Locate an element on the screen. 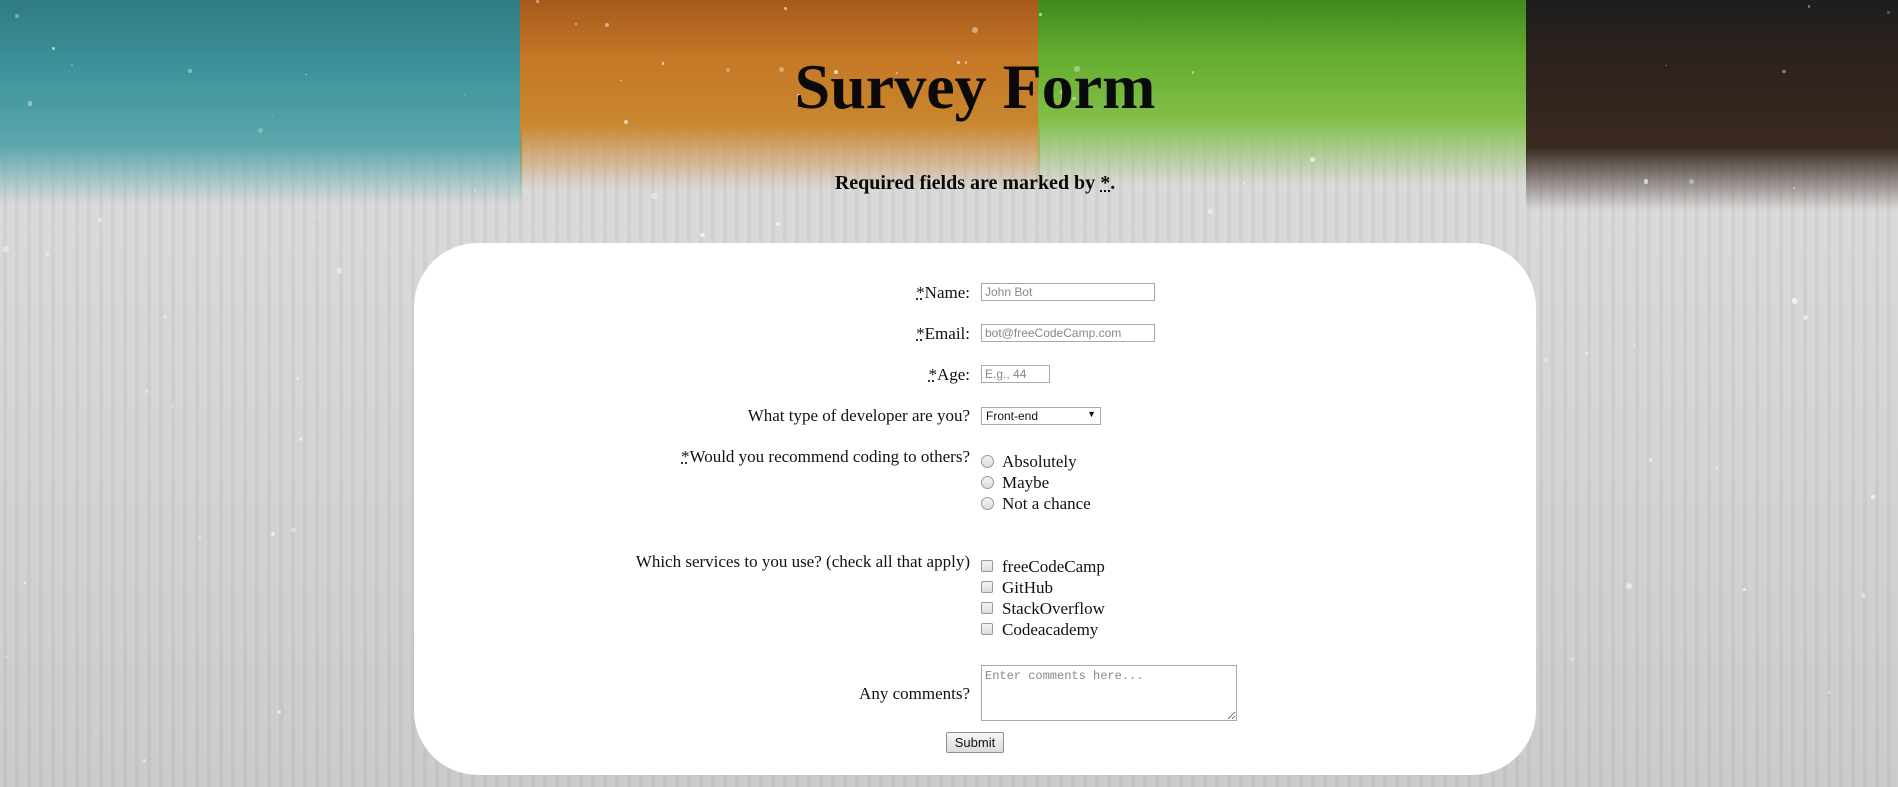 The image size is (1898, 787). service-option-freecodecamp: freeCodeCamp is located at coordinates (1043, 567).